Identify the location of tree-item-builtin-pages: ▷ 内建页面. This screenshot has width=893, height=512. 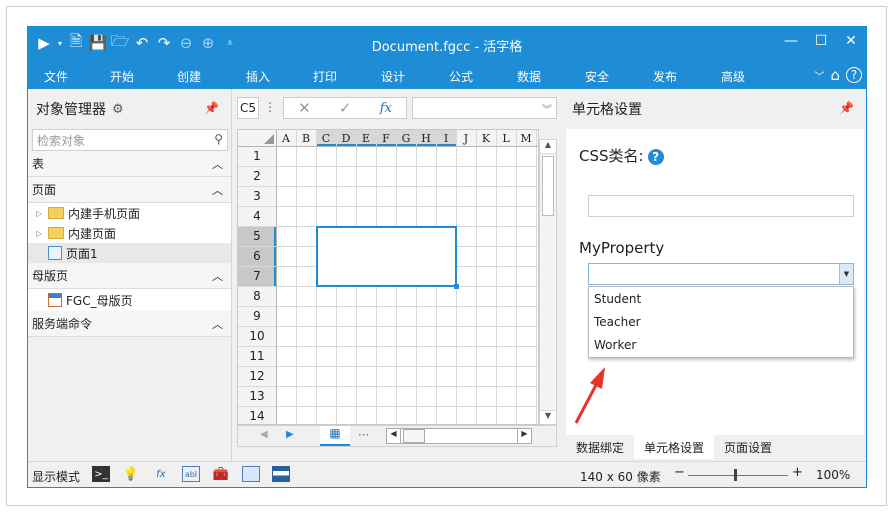
(129, 233).